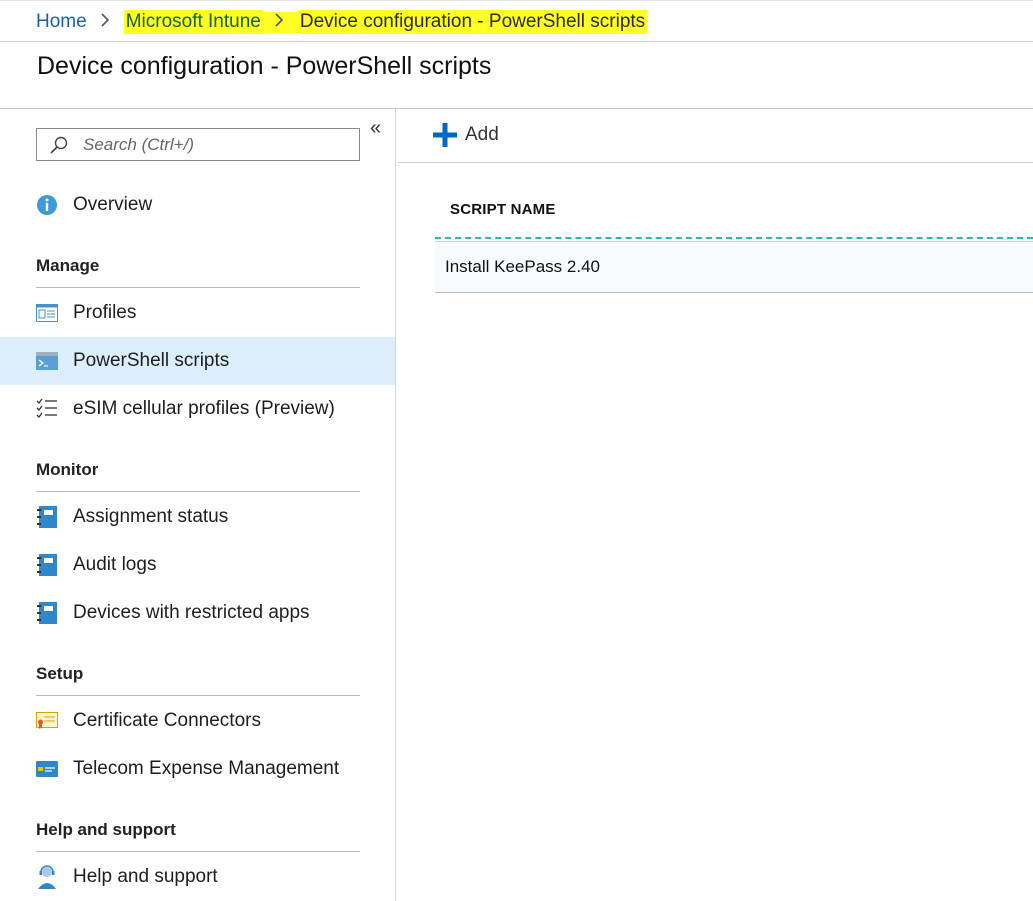 This screenshot has height=901, width=1033. I want to click on section-heading-setup: Setup, so click(60, 673).